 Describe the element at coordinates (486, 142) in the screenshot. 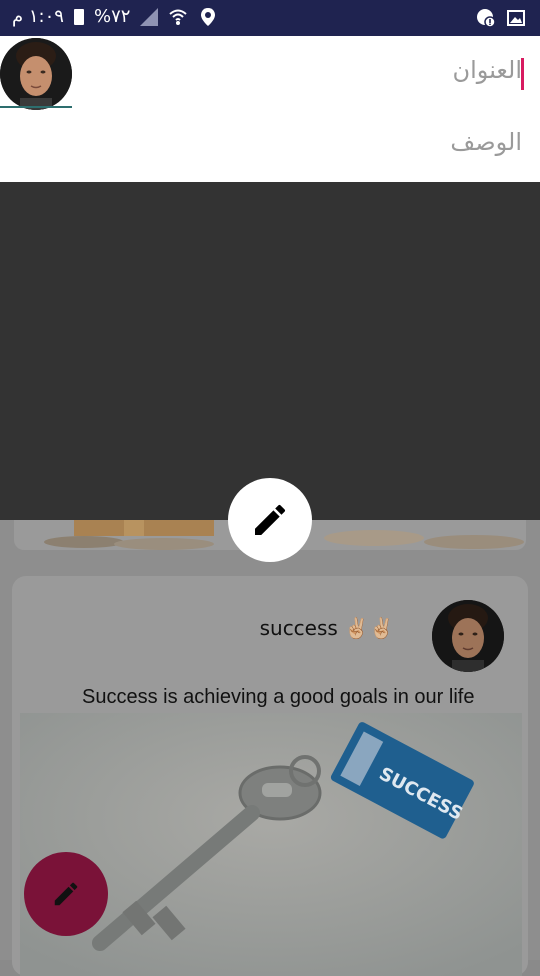

I see `description-field: الوصف` at that location.